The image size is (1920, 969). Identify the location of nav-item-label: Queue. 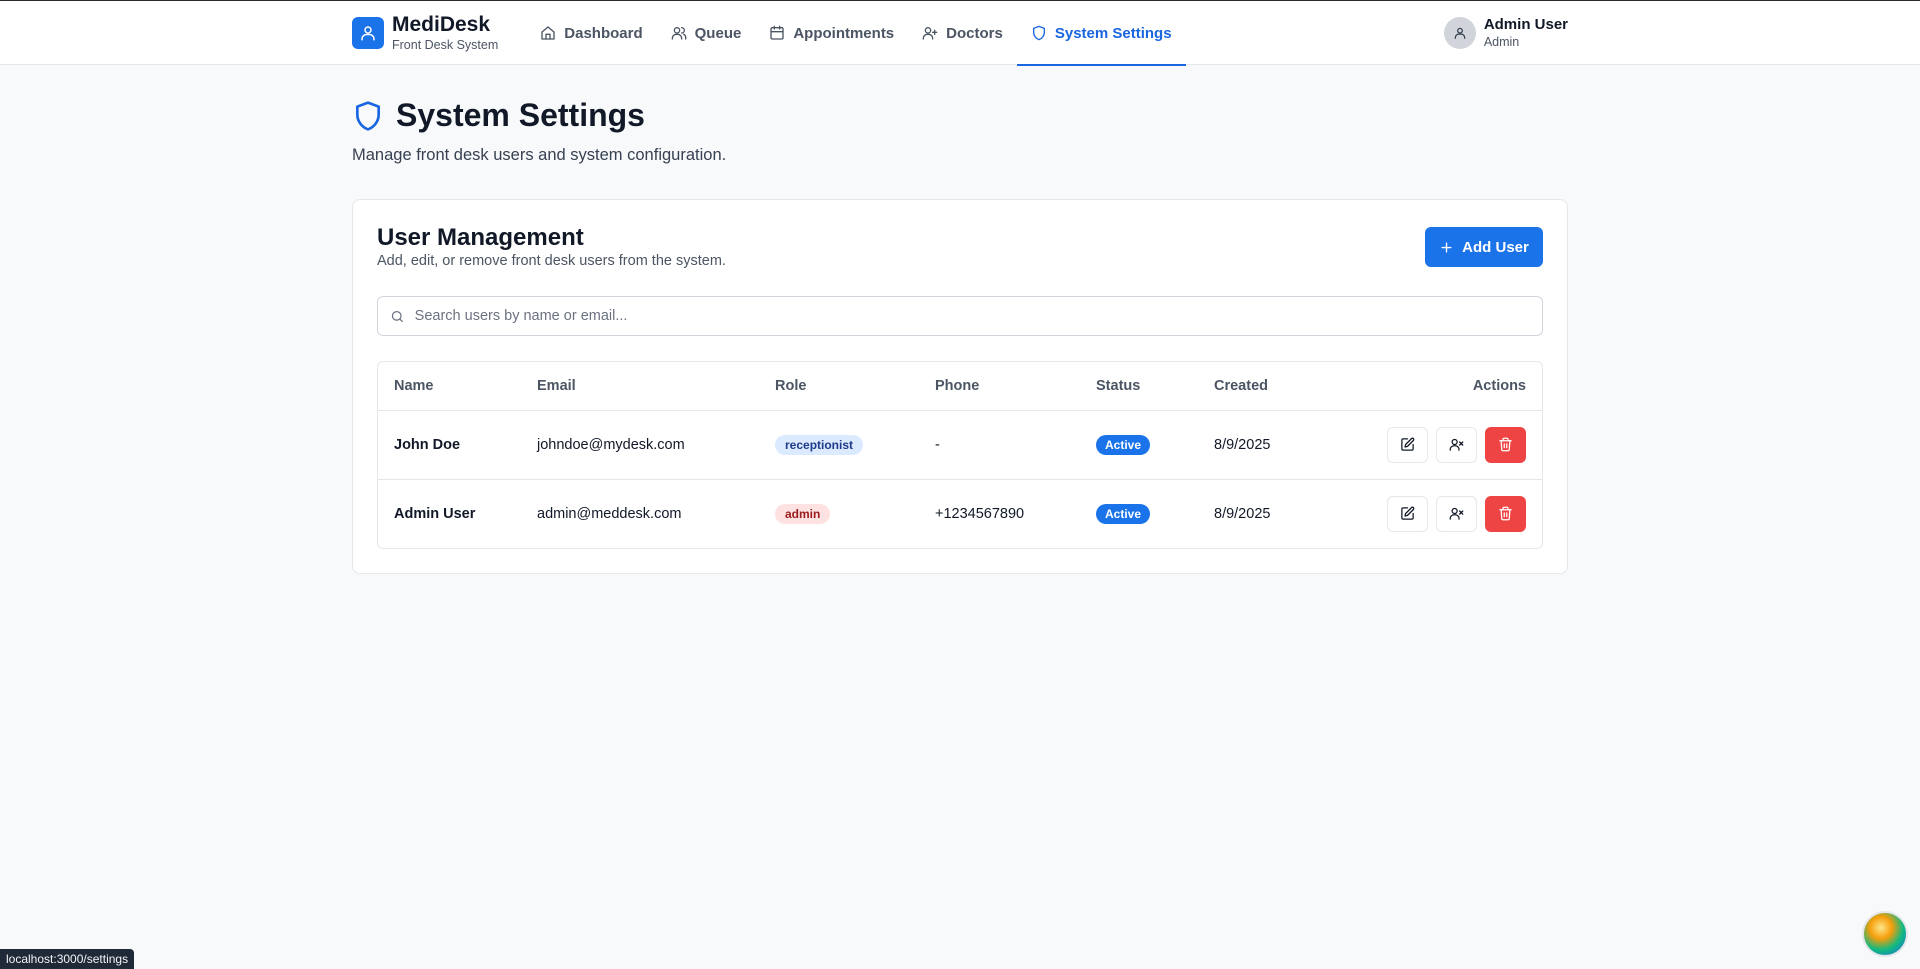
(718, 33).